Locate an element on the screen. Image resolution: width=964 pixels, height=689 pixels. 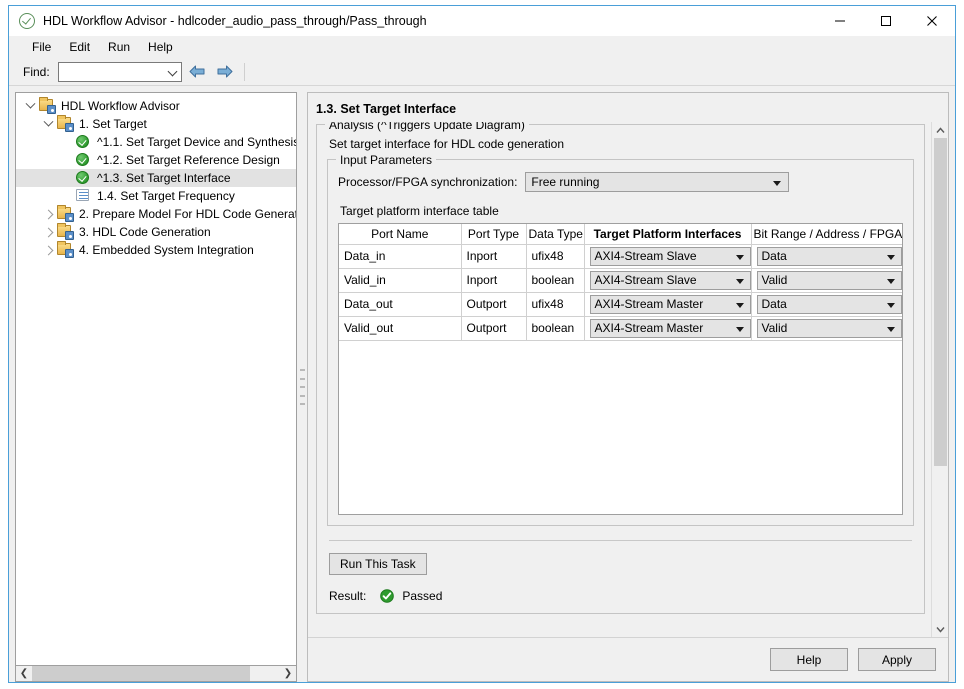
sync-dropdown: Free running is located at coordinates (657, 182).